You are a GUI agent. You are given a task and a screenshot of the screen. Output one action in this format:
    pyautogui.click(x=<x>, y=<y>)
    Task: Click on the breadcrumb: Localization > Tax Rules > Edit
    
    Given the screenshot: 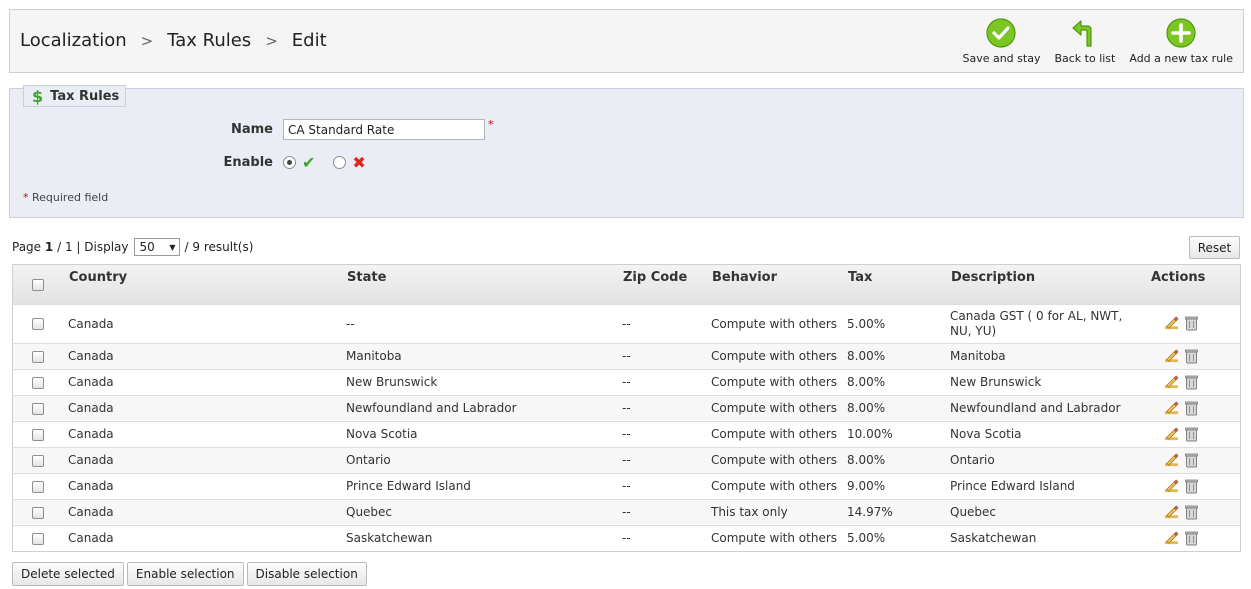 What is the action you would take?
    pyautogui.click(x=173, y=40)
    